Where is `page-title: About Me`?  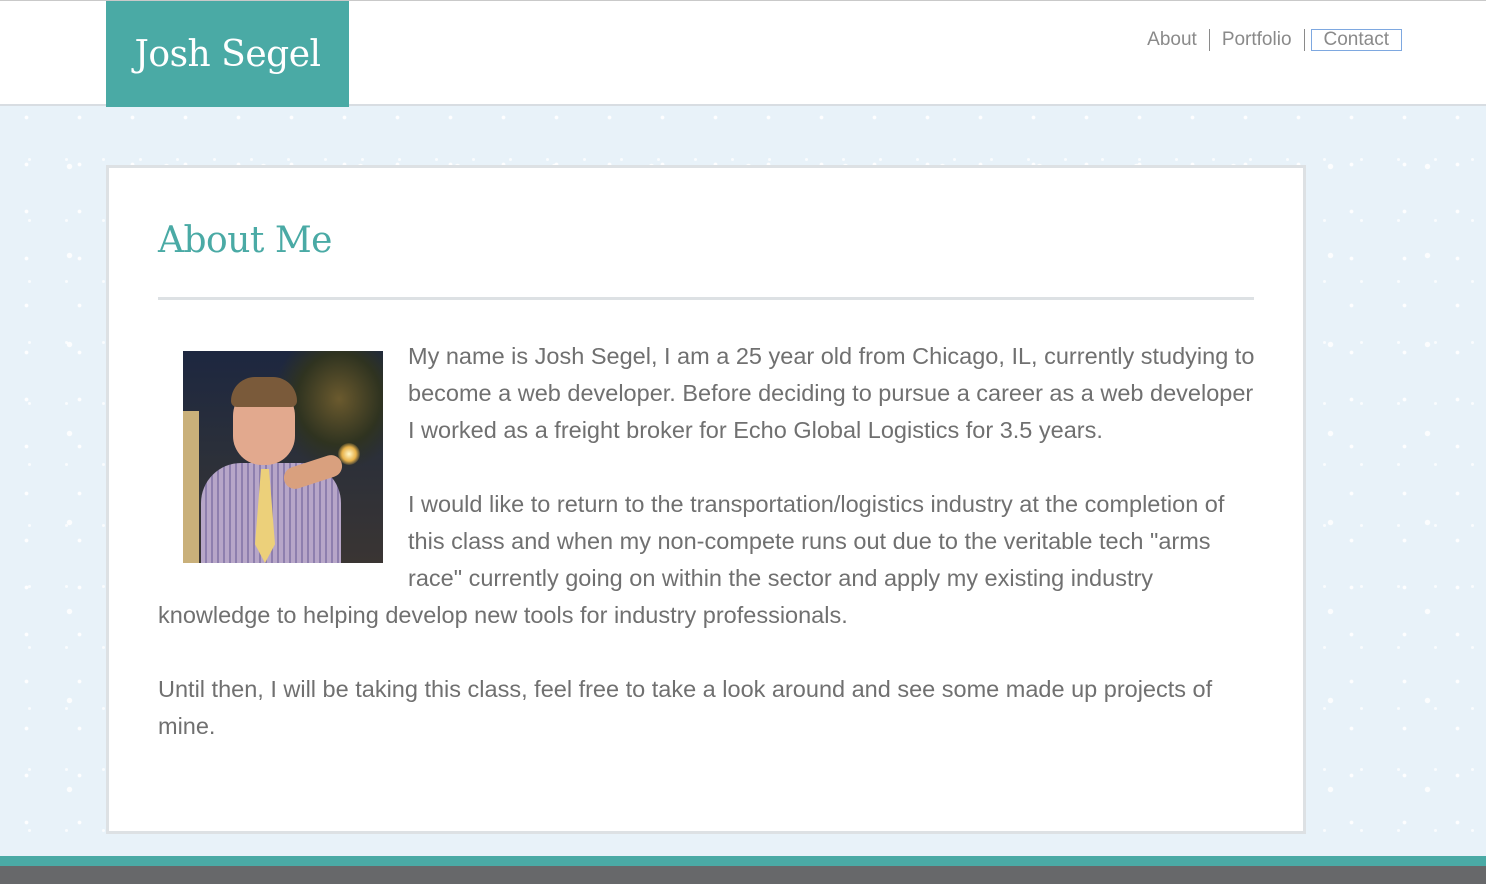
page-title: About Me is located at coordinates (245, 240).